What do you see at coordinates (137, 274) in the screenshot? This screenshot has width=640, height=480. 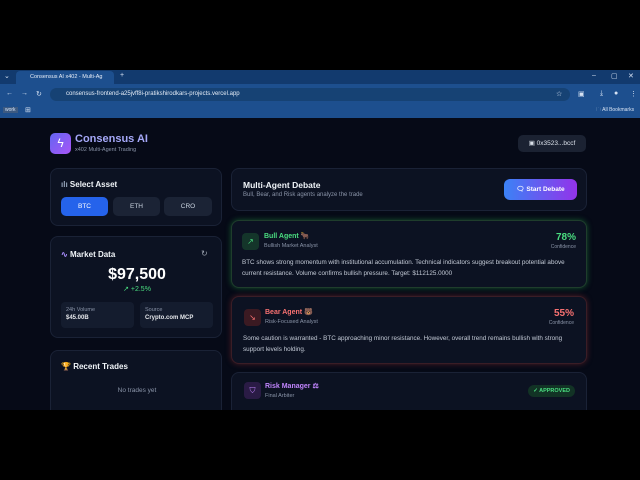 I see `price: $97,500` at bounding box center [137, 274].